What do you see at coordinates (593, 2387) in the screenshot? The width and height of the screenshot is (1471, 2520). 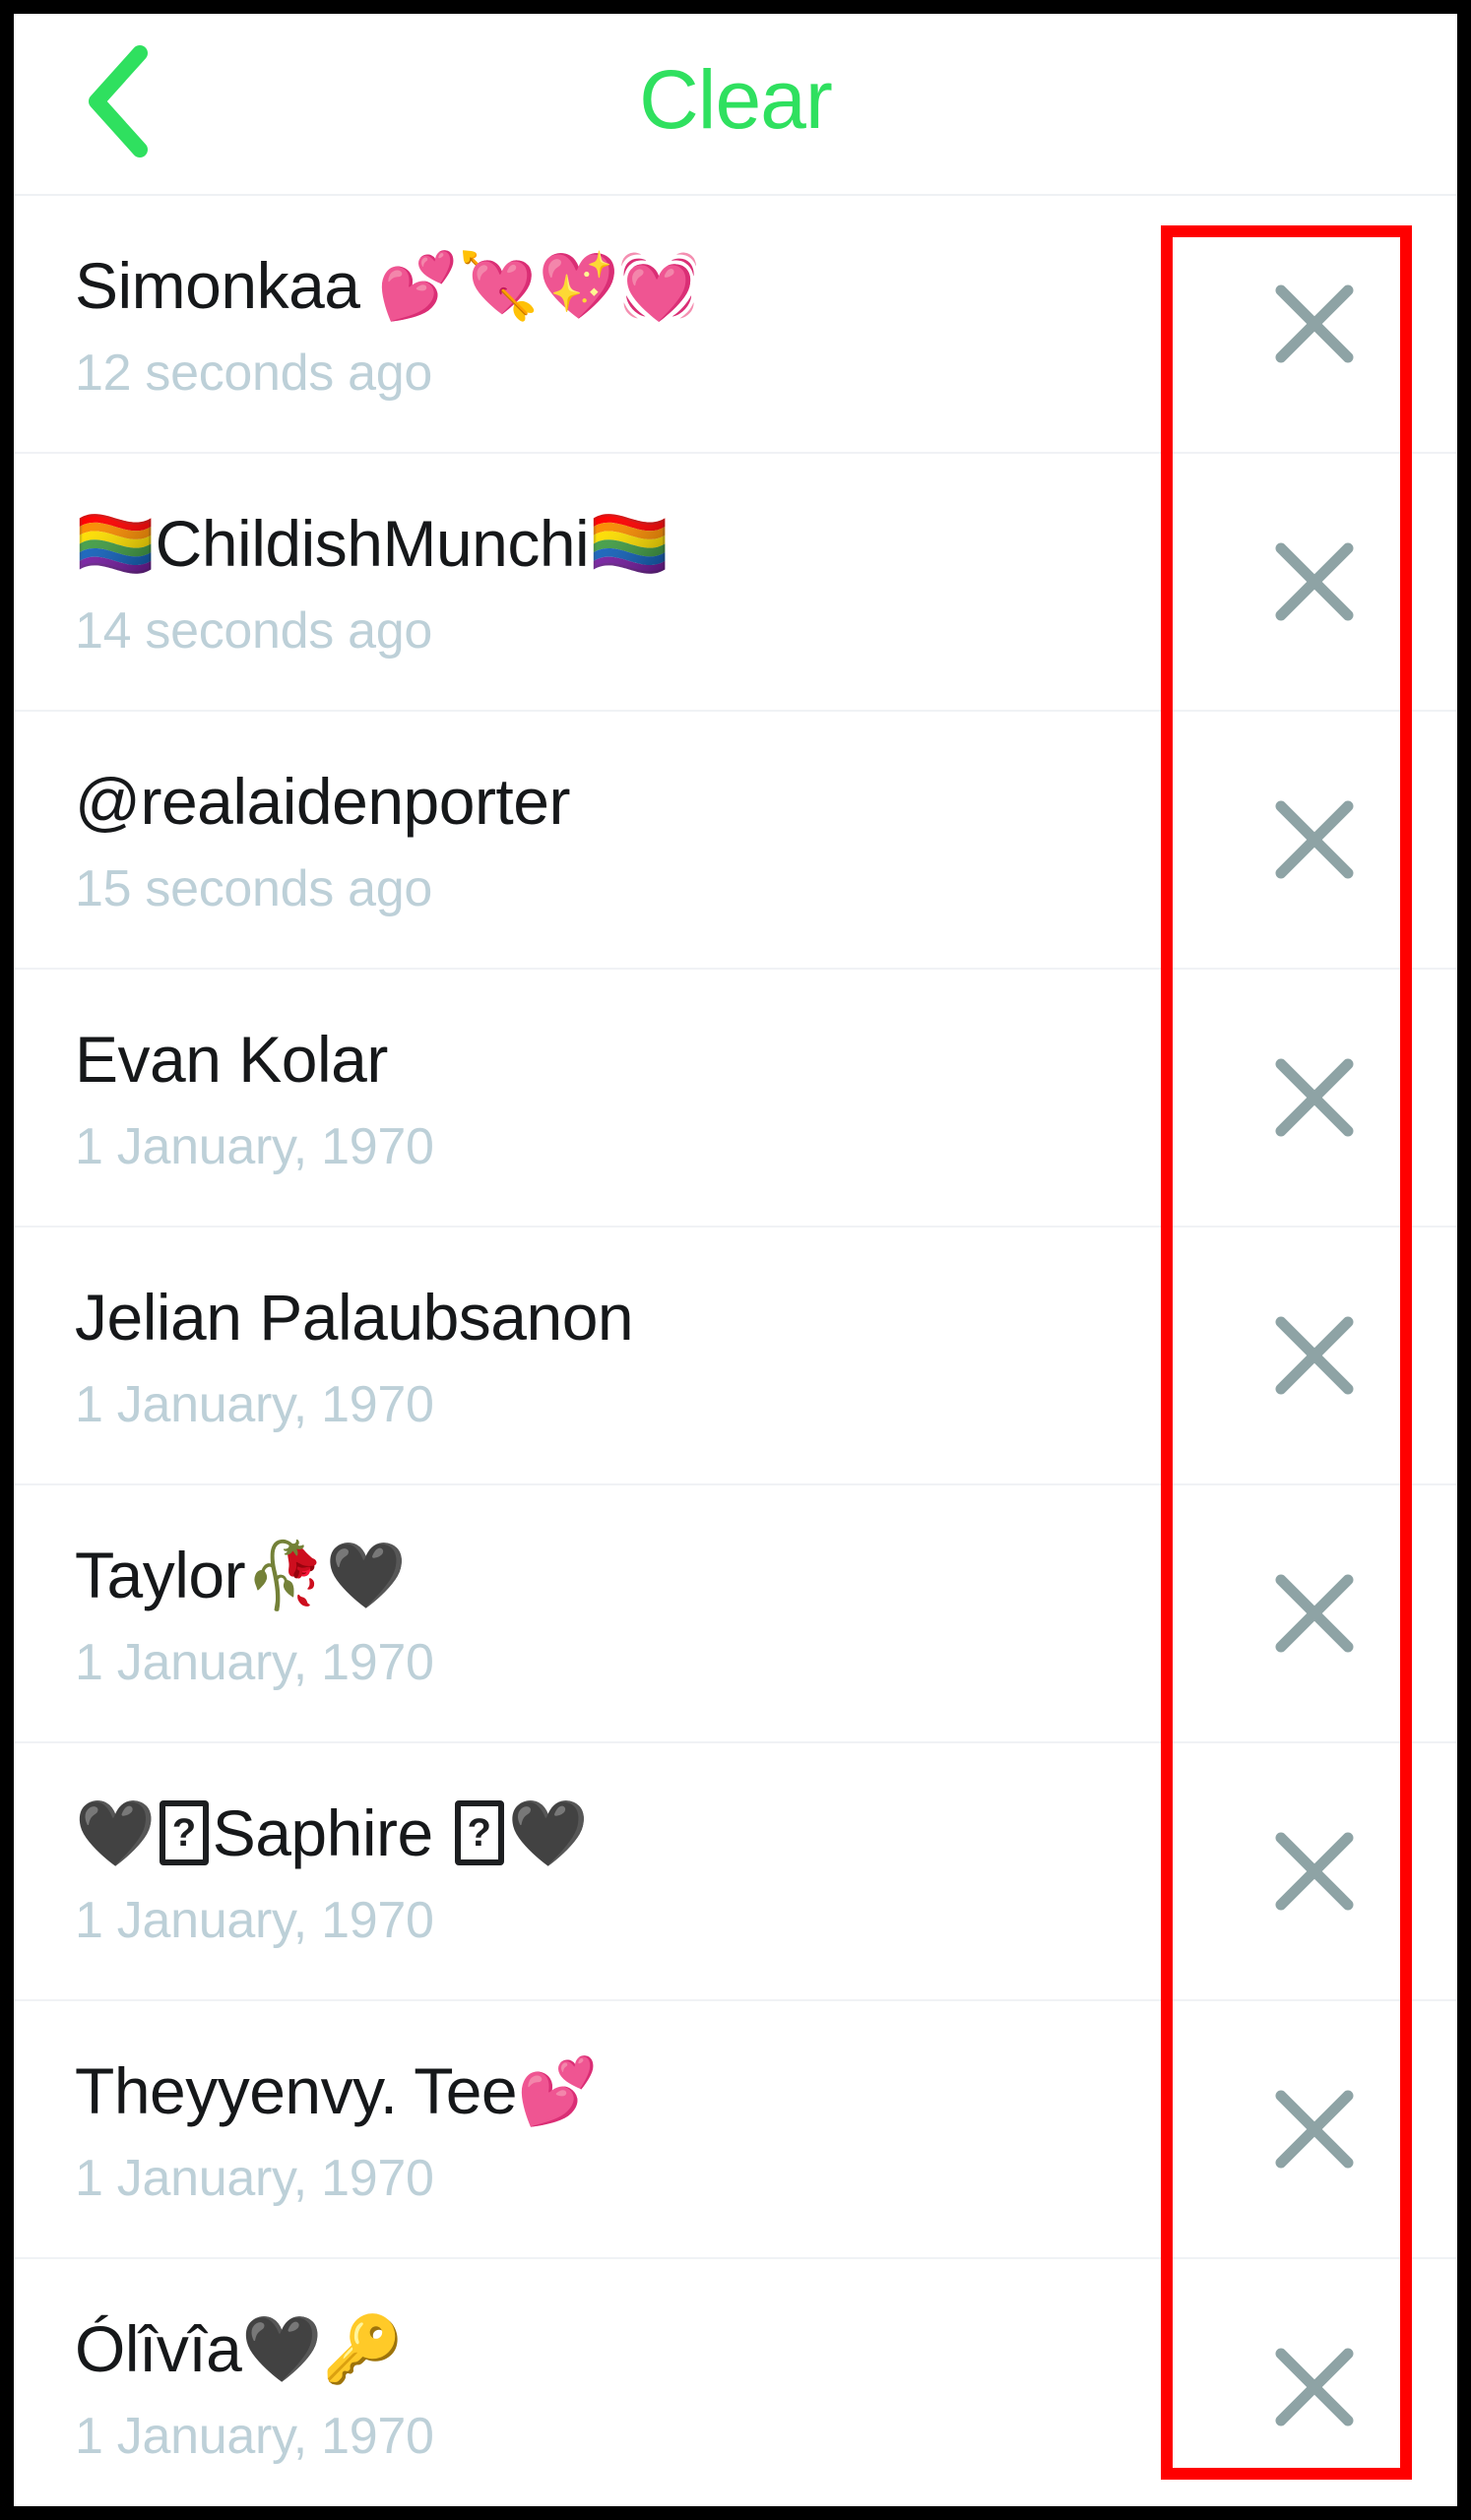 I see `list-item-text: Ólîvîa🖤🔑 1 January, 1970` at bounding box center [593, 2387].